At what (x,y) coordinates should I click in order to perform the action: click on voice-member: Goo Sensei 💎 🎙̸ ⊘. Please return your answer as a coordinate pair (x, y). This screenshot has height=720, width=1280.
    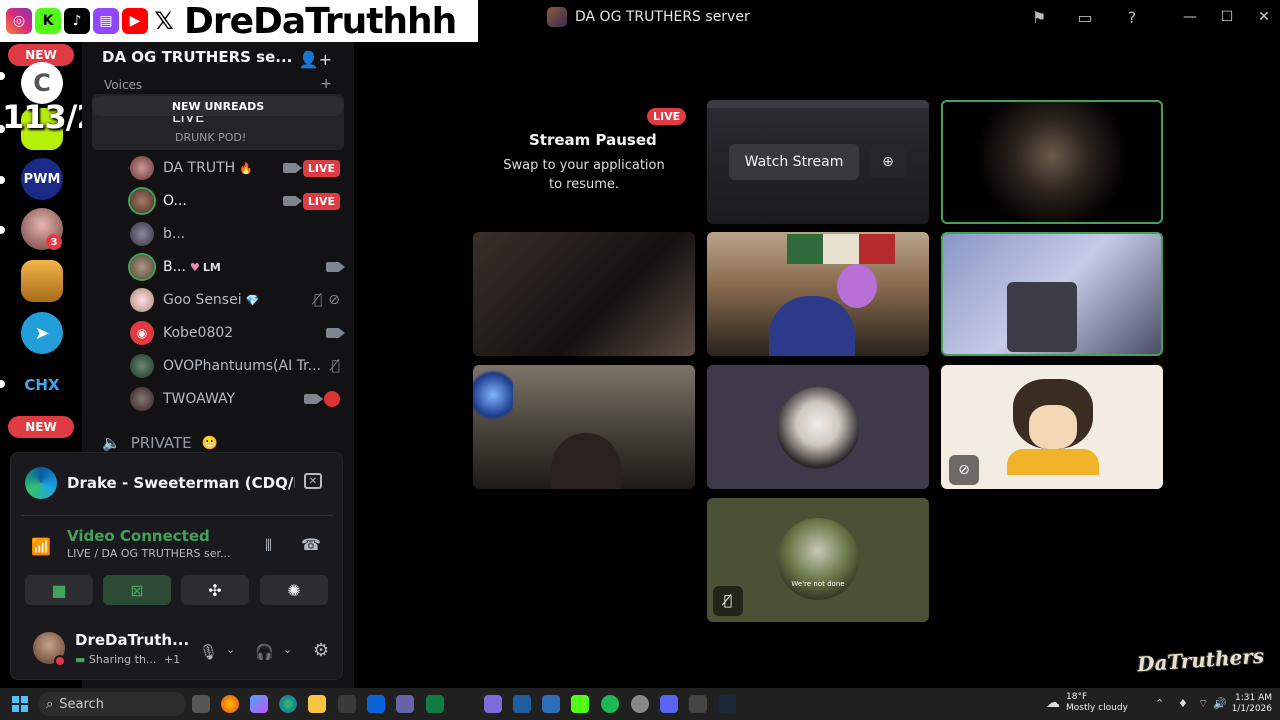
    Looking at the image, I should click on (235, 300).